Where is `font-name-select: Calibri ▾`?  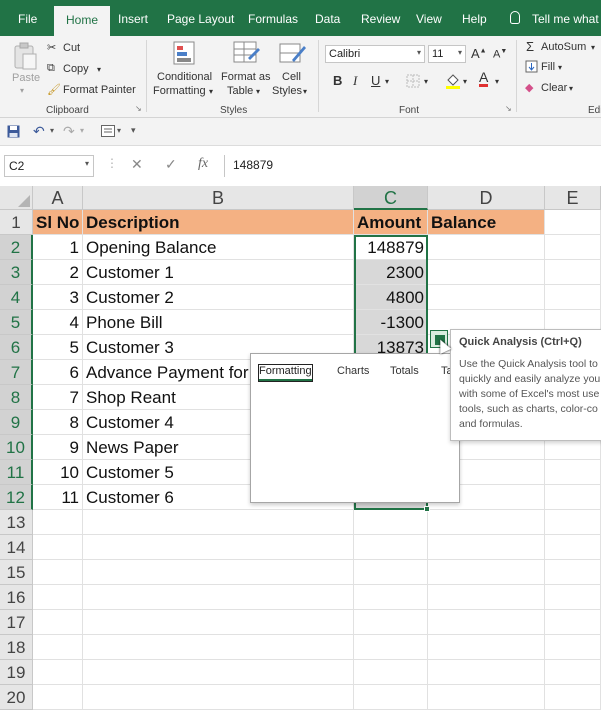
font-name-select: Calibri ▾ is located at coordinates (375, 54).